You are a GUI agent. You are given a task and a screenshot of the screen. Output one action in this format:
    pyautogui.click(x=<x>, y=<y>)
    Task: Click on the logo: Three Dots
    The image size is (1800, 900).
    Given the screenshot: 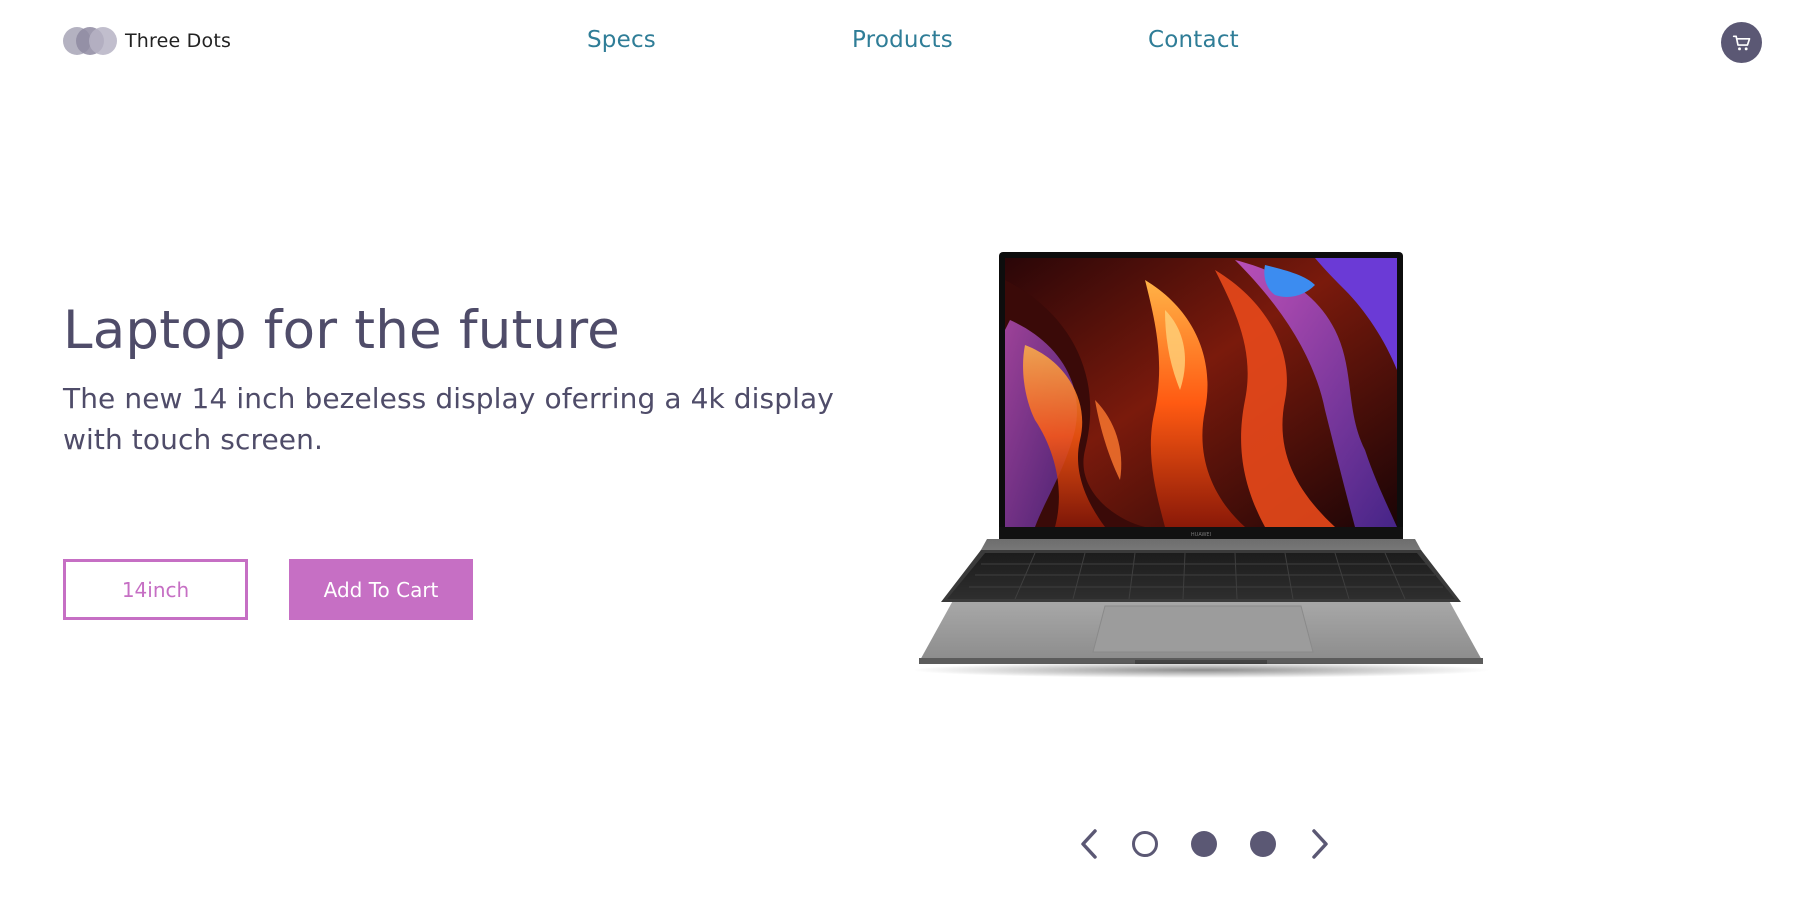 What is the action you would take?
    pyautogui.click(x=147, y=41)
    